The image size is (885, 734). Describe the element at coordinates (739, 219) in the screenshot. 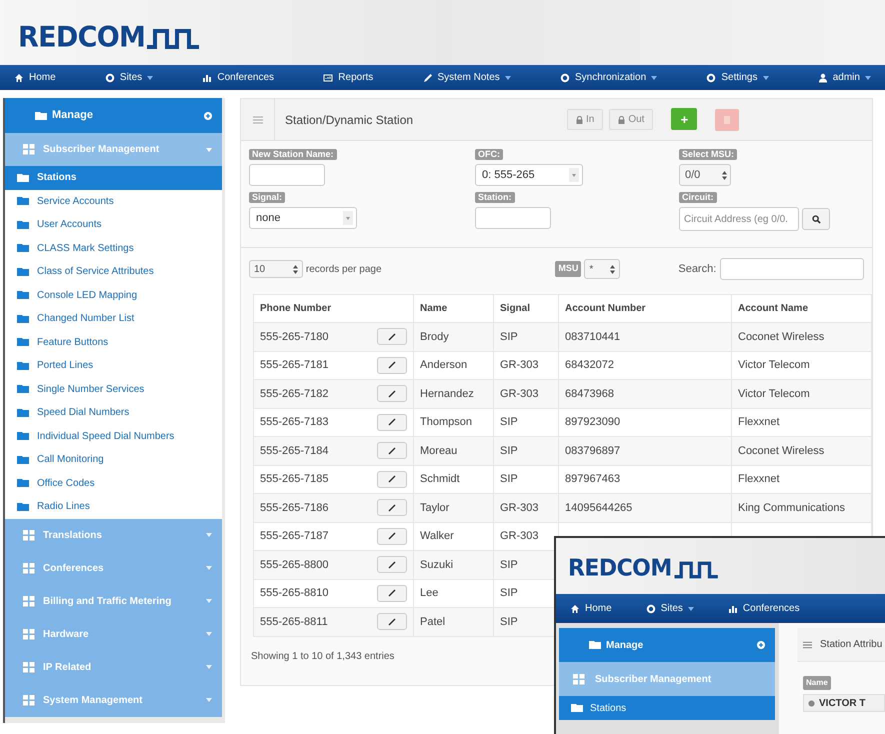

I see `circuit-field: Circuit Address (eg 0/0.` at that location.